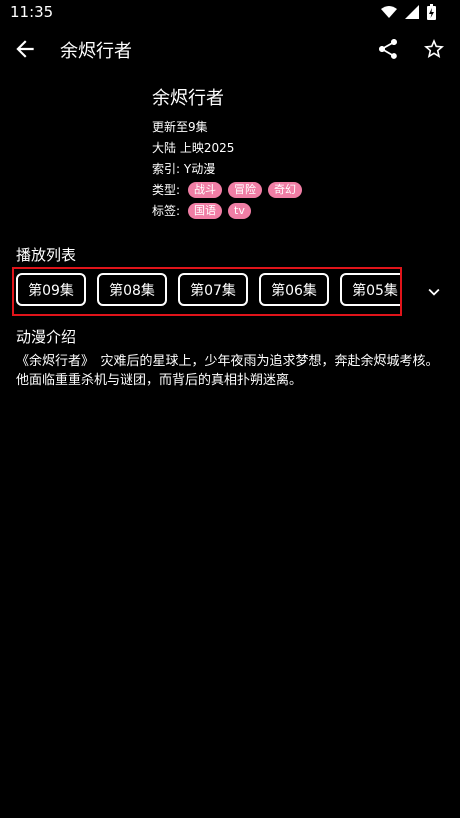 The height and width of the screenshot is (818, 460). Describe the element at coordinates (184, 169) in the screenshot. I see `index-info: 索引: Y动漫` at that location.